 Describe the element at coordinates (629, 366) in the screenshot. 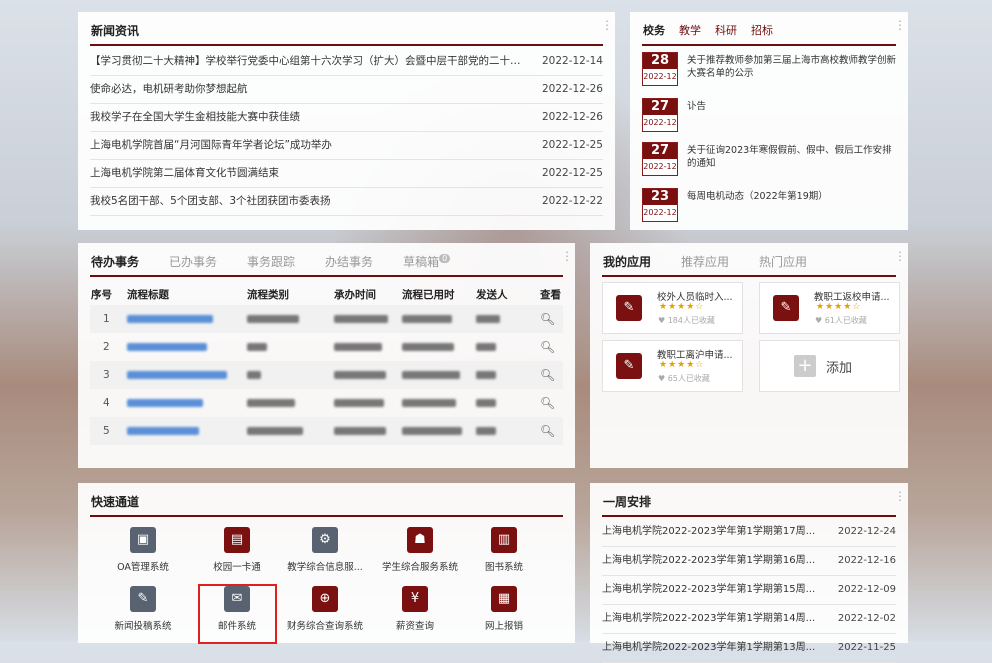

I see `form-edit-icon: ✎` at that location.